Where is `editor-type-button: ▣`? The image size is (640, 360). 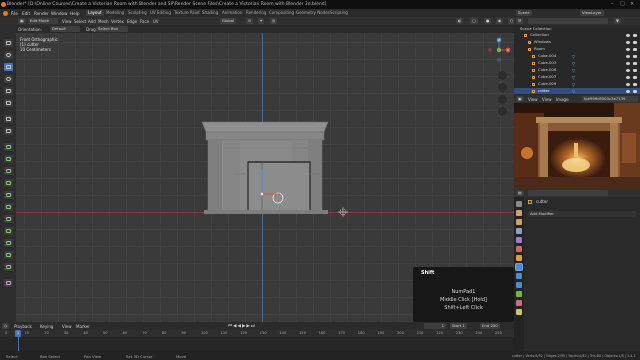 editor-type-button: ▣ is located at coordinates (22, 21).